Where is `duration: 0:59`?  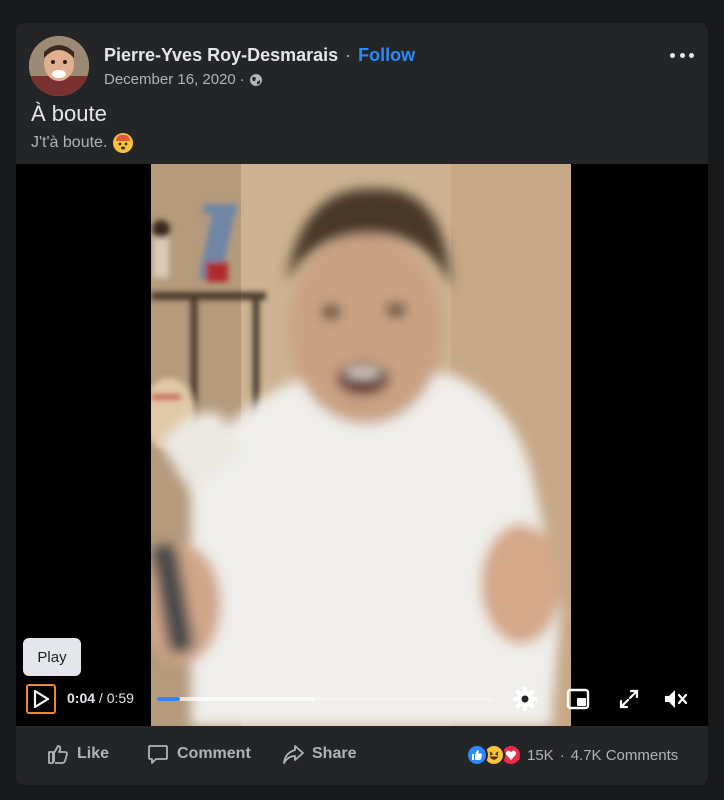 duration: 0:59 is located at coordinates (120, 698).